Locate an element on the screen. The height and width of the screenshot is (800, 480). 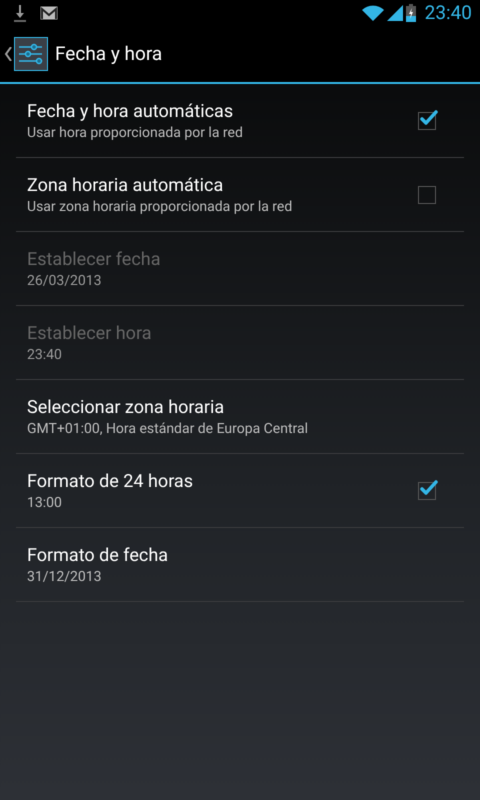
preference-row: Fecha y hora automáticas Usar hora proporcionada por la red is located at coordinates (240, 121).